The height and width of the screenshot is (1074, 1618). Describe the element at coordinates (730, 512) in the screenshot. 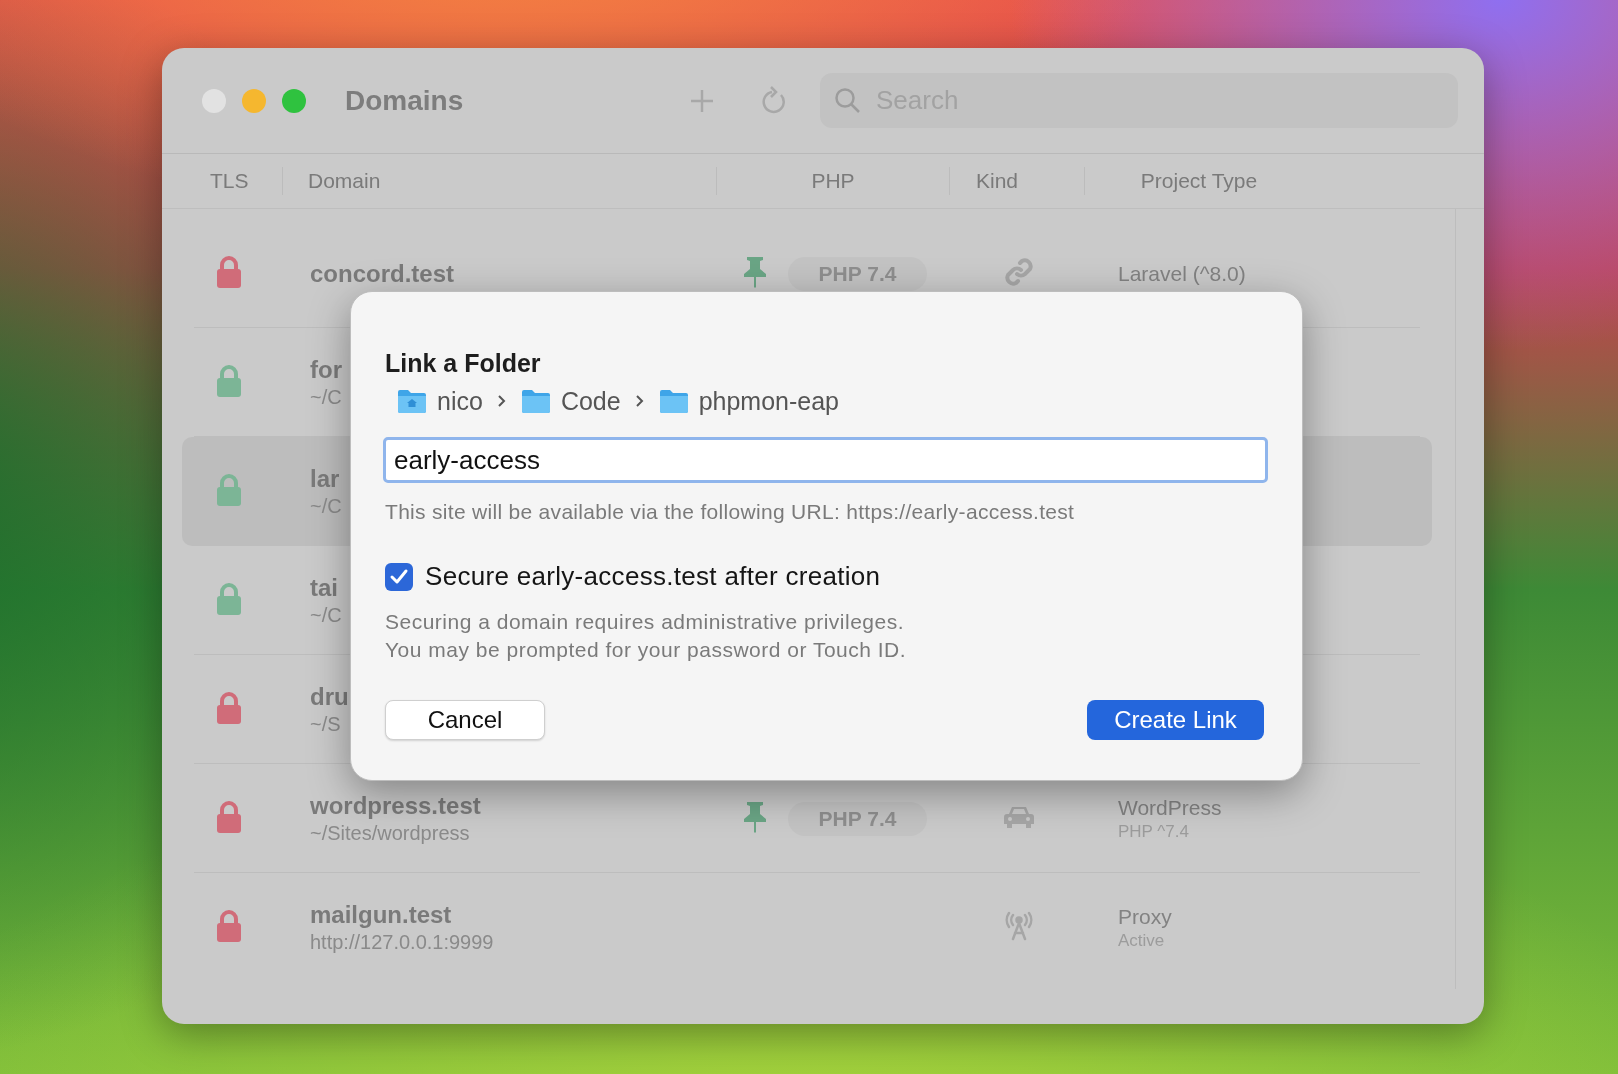

I see `url-hint-text: This site will be available via the following URL: https://early-access.test` at that location.